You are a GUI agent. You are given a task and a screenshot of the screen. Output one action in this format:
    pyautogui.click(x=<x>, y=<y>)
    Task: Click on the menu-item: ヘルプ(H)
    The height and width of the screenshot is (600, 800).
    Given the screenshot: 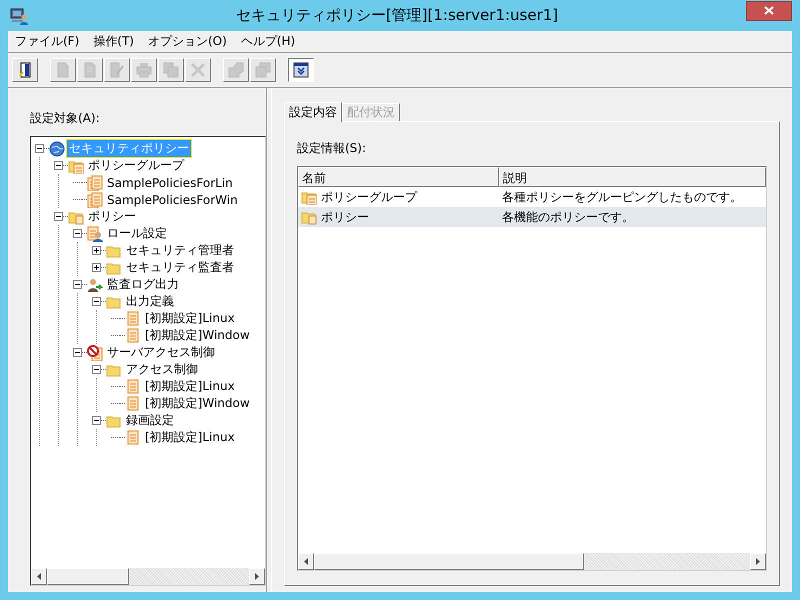 What is the action you would take?
    pyautogui.click(x=268, y=41)
    